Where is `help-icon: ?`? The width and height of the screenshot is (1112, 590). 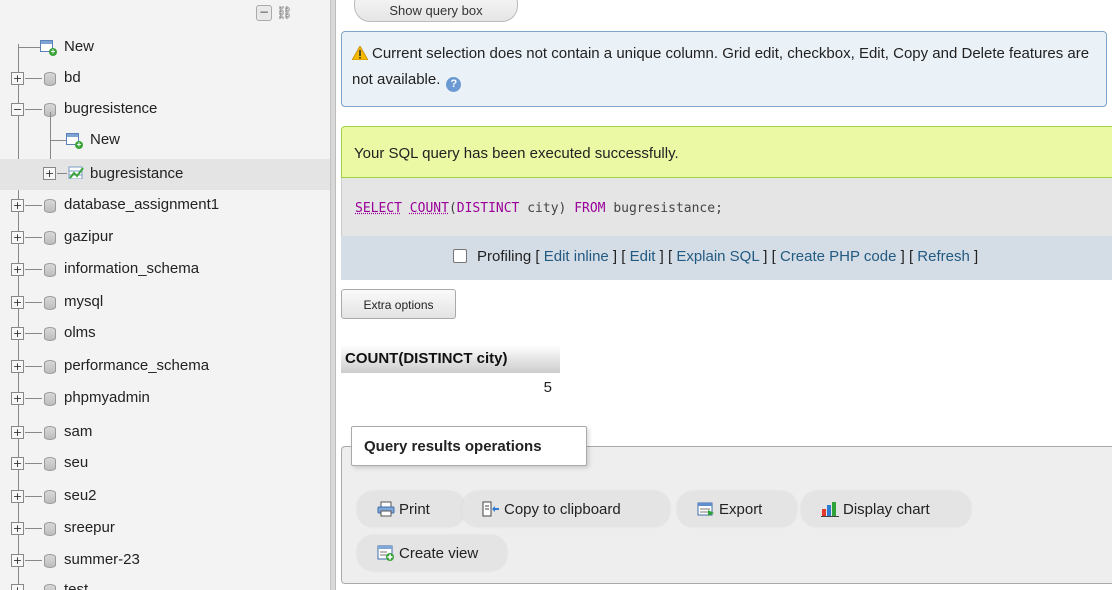
help-icon: ? is located at coordinates (454, 84).